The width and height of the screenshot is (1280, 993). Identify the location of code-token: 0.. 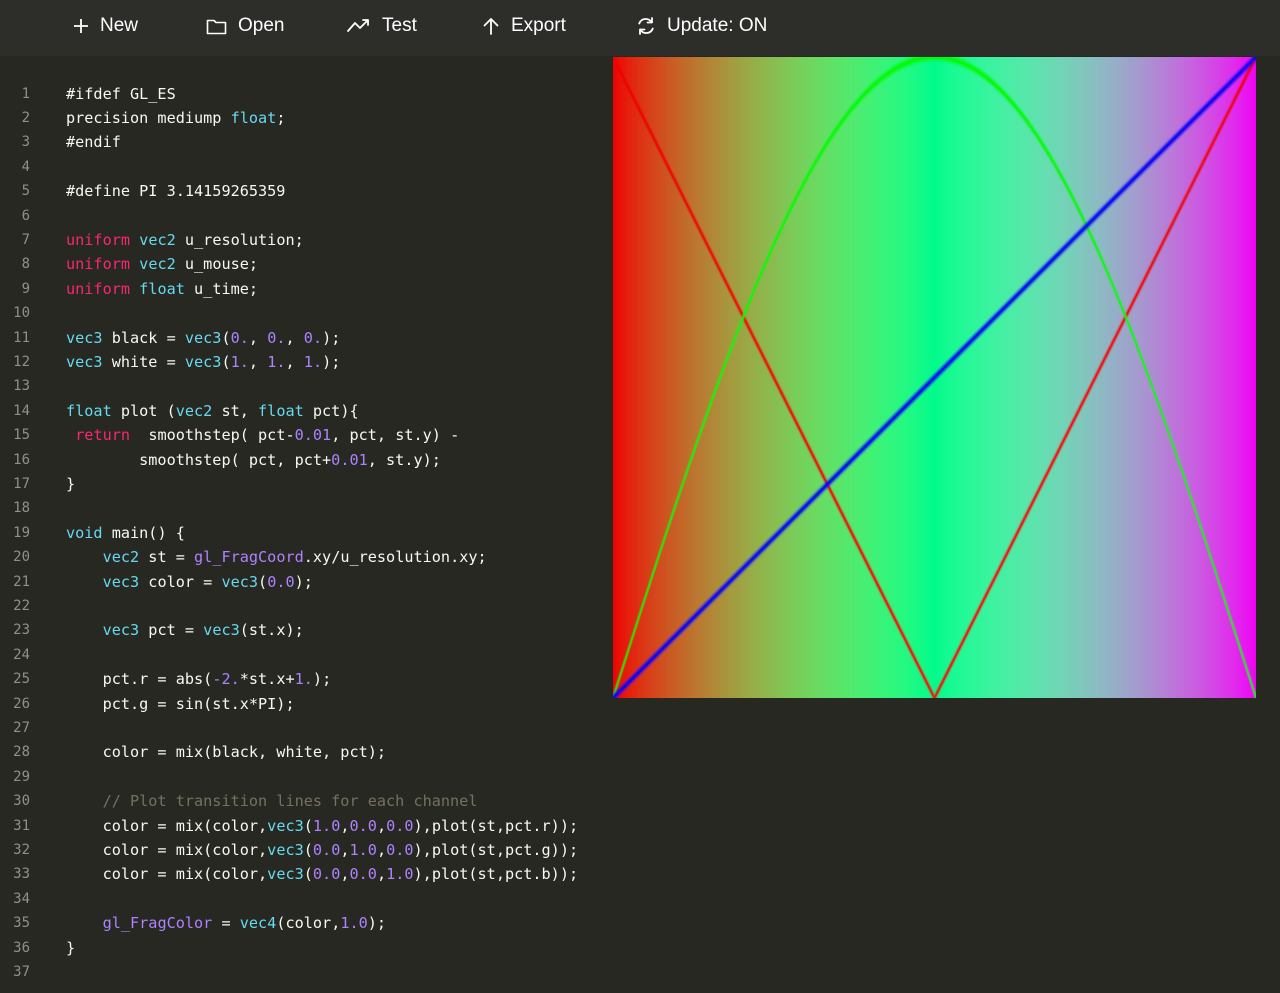
(313, 337).